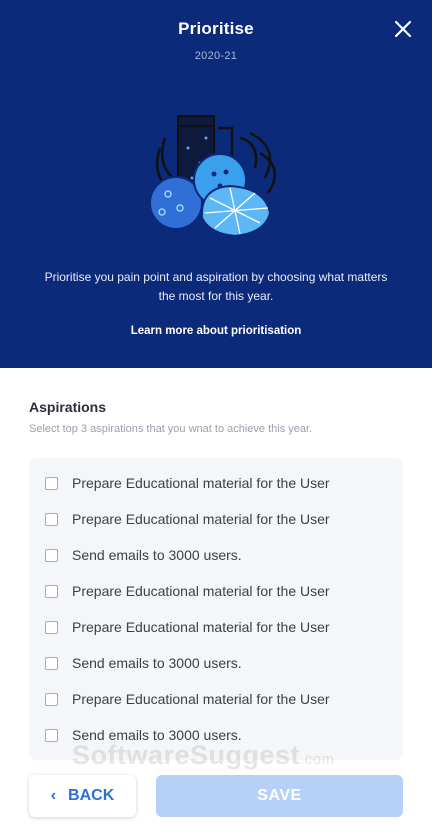  I want to click on watermark: SoftwareSuggest.com, so click(222, 755).